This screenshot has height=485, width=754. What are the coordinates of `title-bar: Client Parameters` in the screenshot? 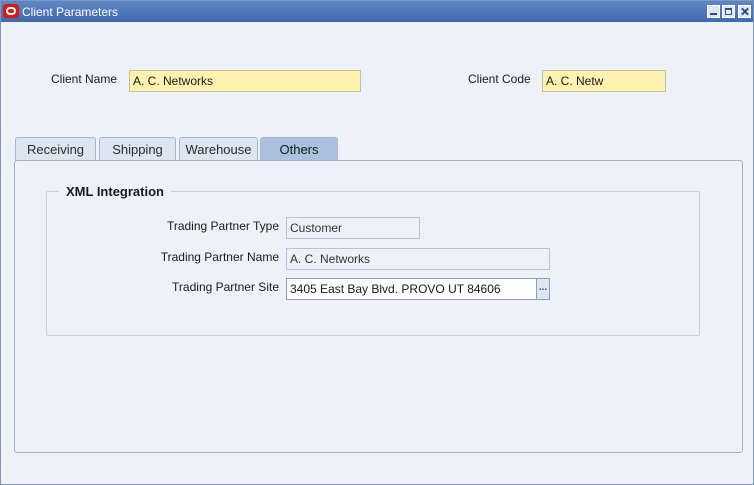 It's located at (377, 11).